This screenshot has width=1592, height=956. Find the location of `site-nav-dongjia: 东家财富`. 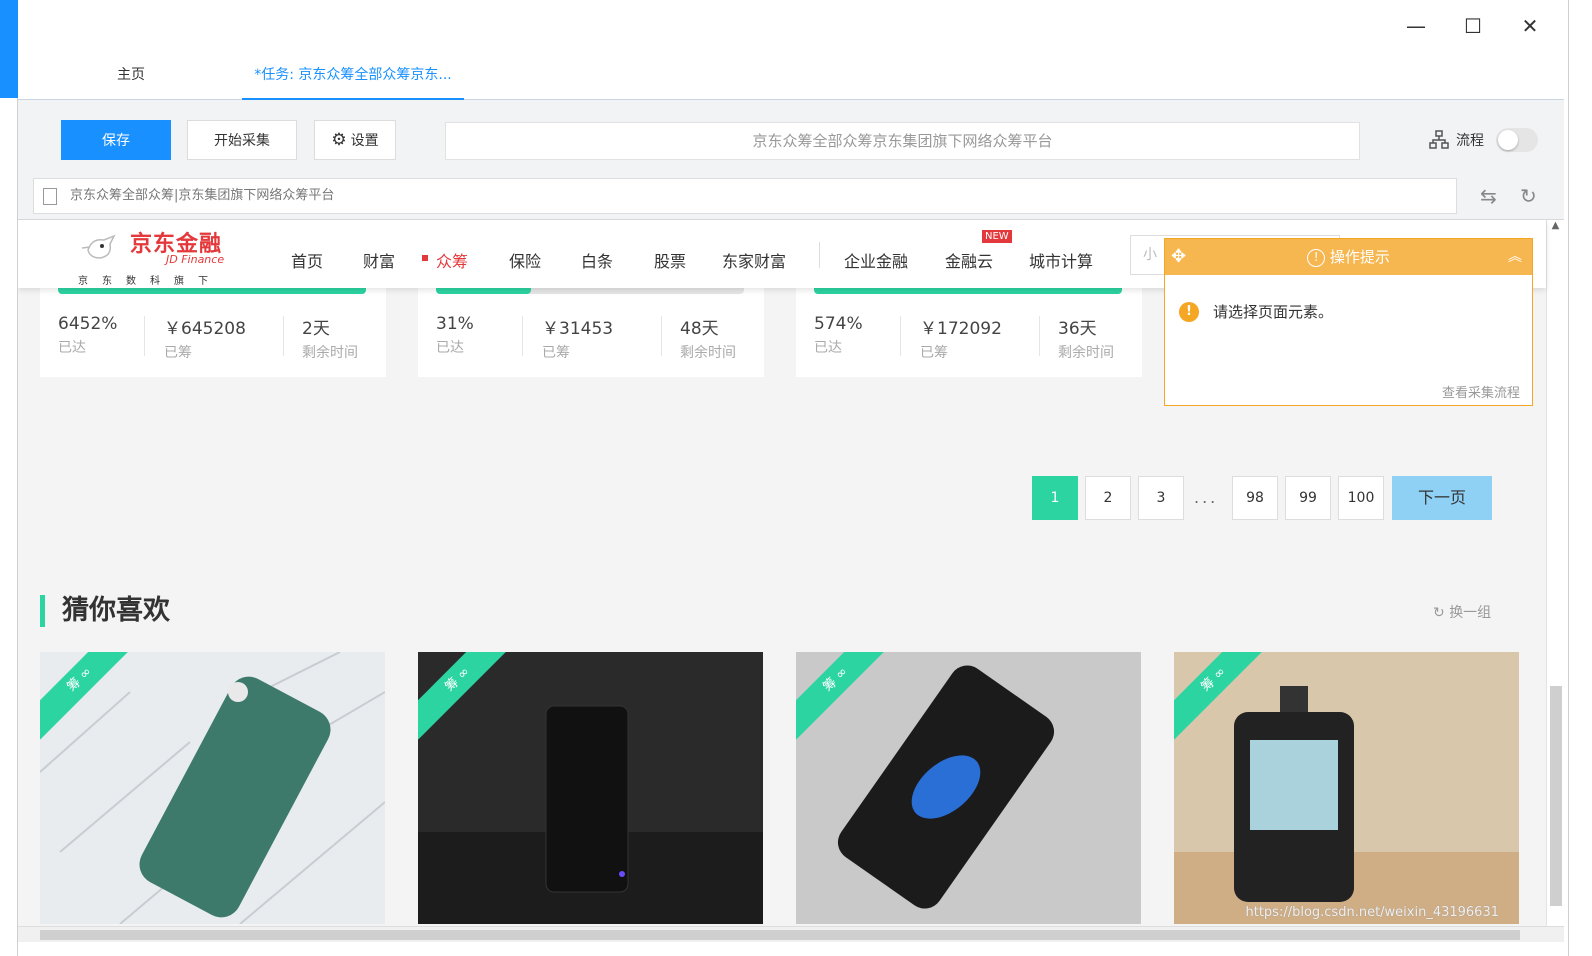

site-nav-dongjia: 东家财富 is located at coordinates (754, 260).